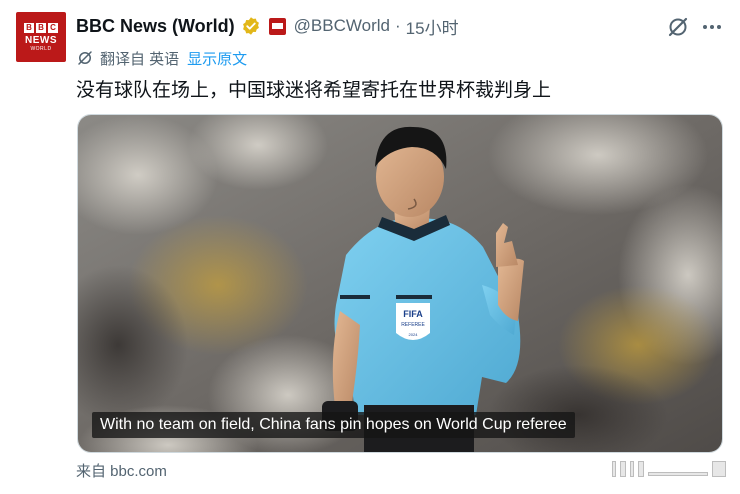  I want to click on badge-referee-text: REFEREE, so click(413, 325).